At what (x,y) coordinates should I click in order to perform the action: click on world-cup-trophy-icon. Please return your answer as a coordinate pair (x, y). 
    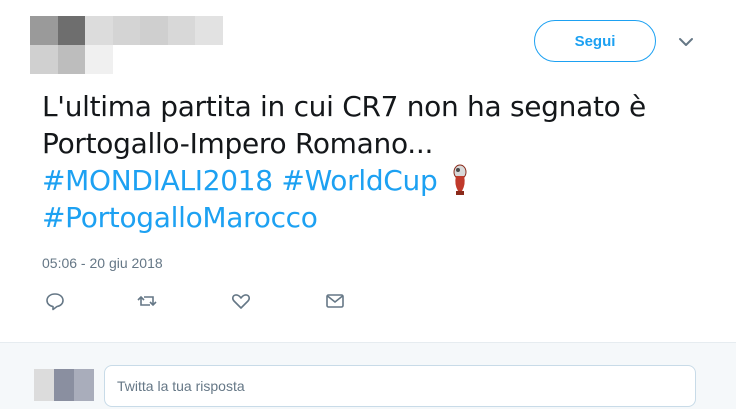
    Looking at the image, I should click on (460, 179).